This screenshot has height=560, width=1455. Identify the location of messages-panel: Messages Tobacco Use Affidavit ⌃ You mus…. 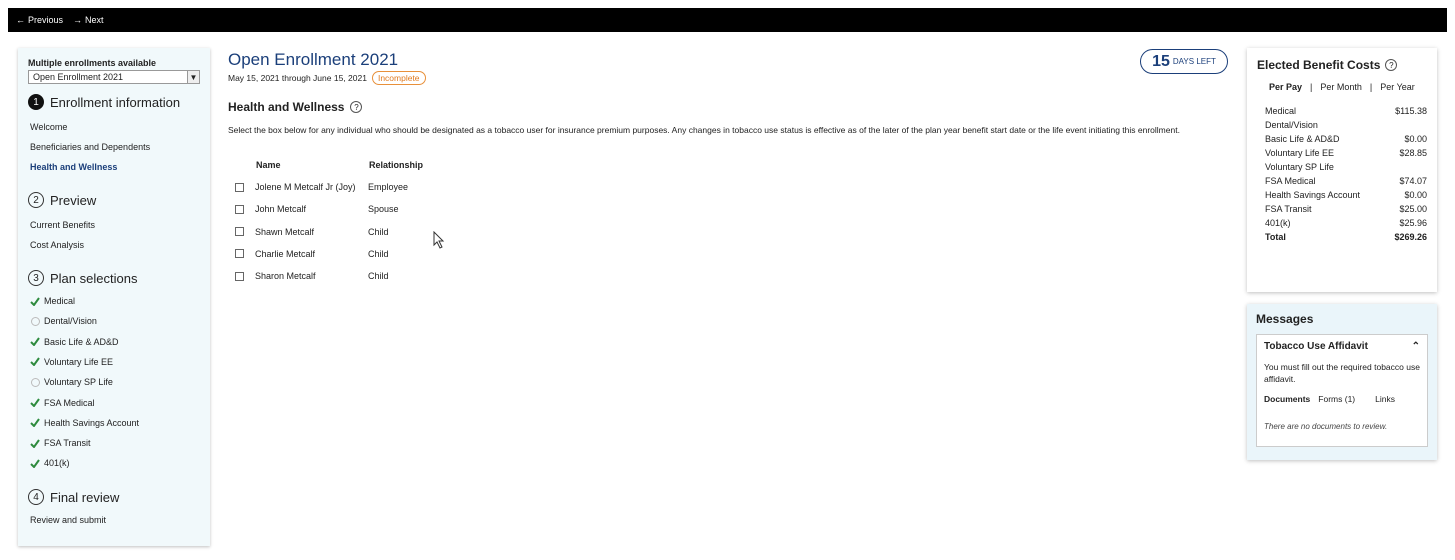
(1342, 382).